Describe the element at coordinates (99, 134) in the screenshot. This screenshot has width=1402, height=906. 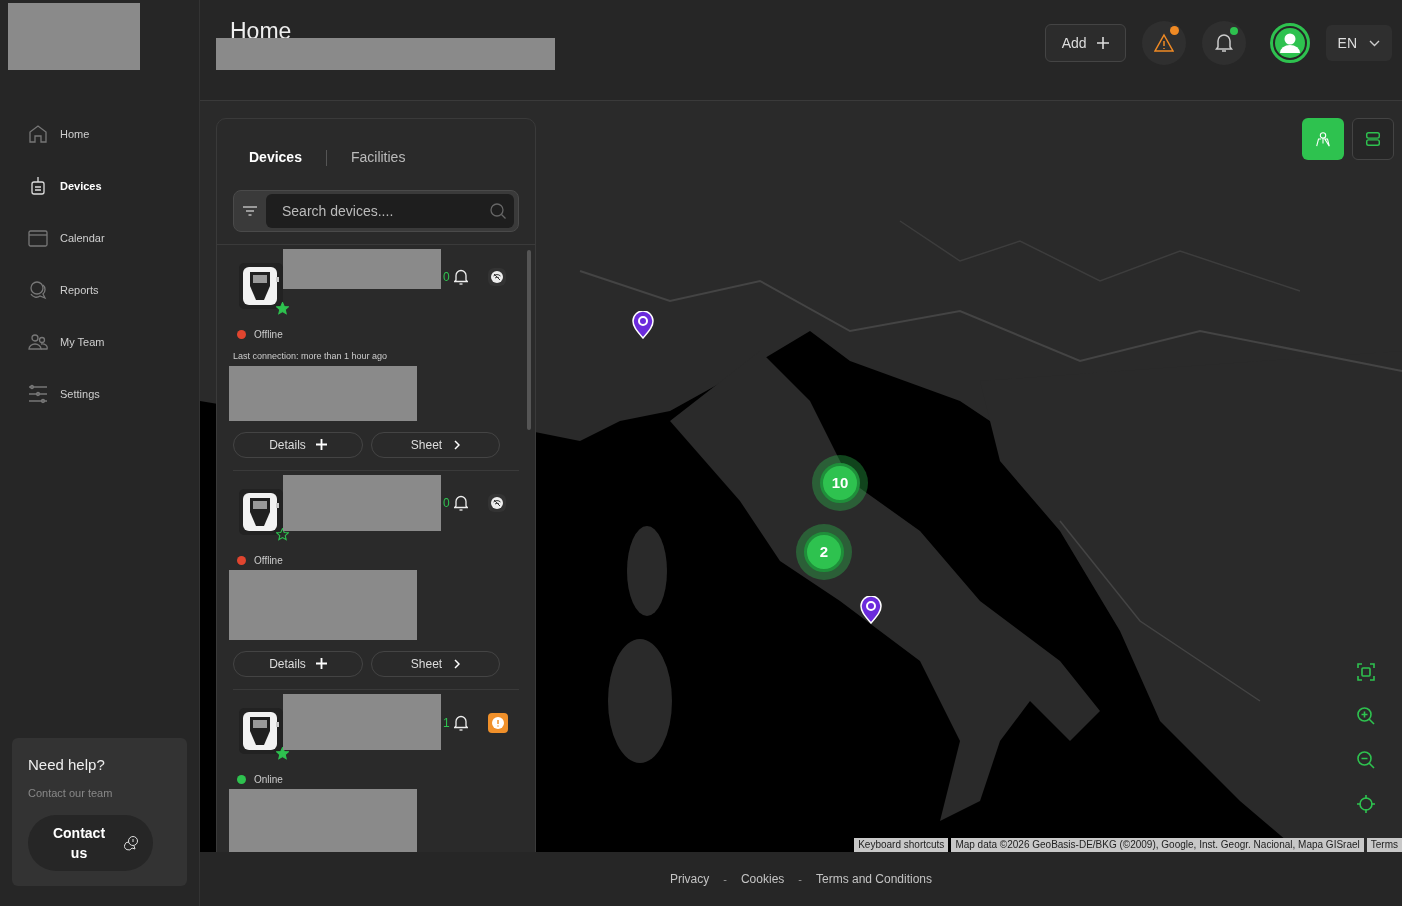
I see `sidebar-item: Home` at that location.